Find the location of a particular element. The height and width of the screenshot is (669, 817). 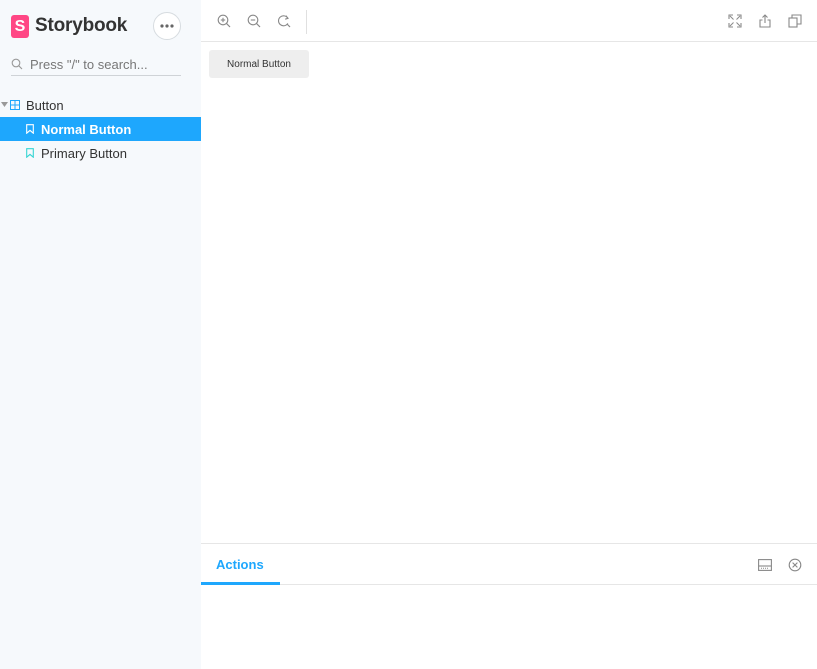

share-button is located at coordinates (765, 21).